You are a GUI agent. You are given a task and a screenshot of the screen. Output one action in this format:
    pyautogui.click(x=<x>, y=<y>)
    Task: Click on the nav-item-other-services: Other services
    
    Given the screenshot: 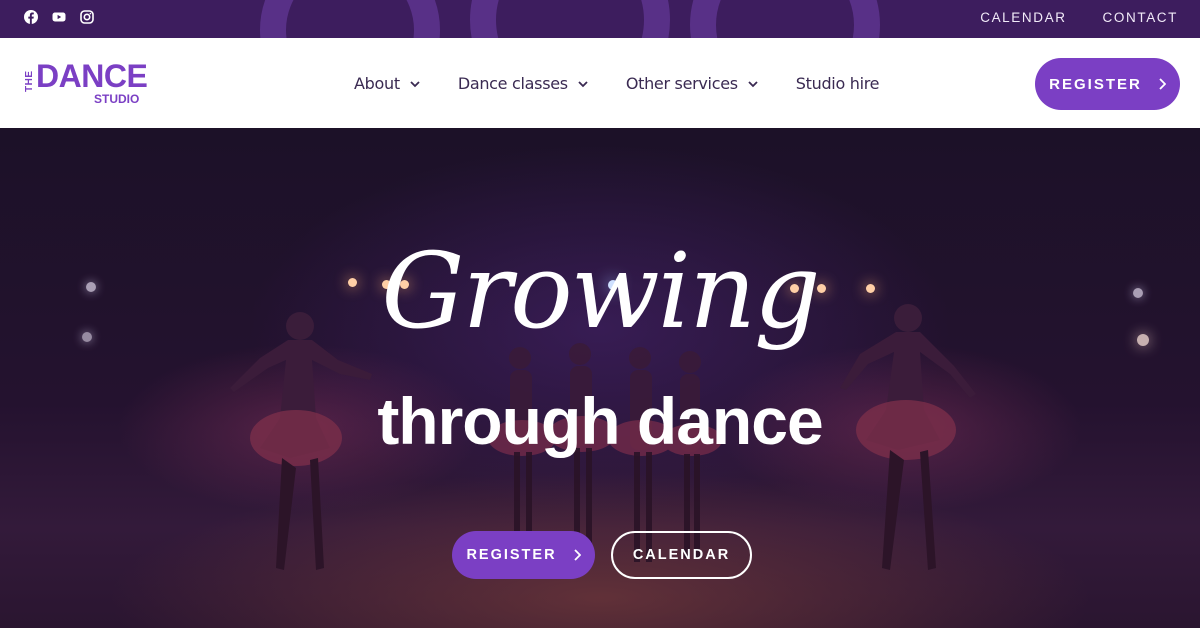 What is the action you would take?
    pyautogui.click(x=692, y=83)
    